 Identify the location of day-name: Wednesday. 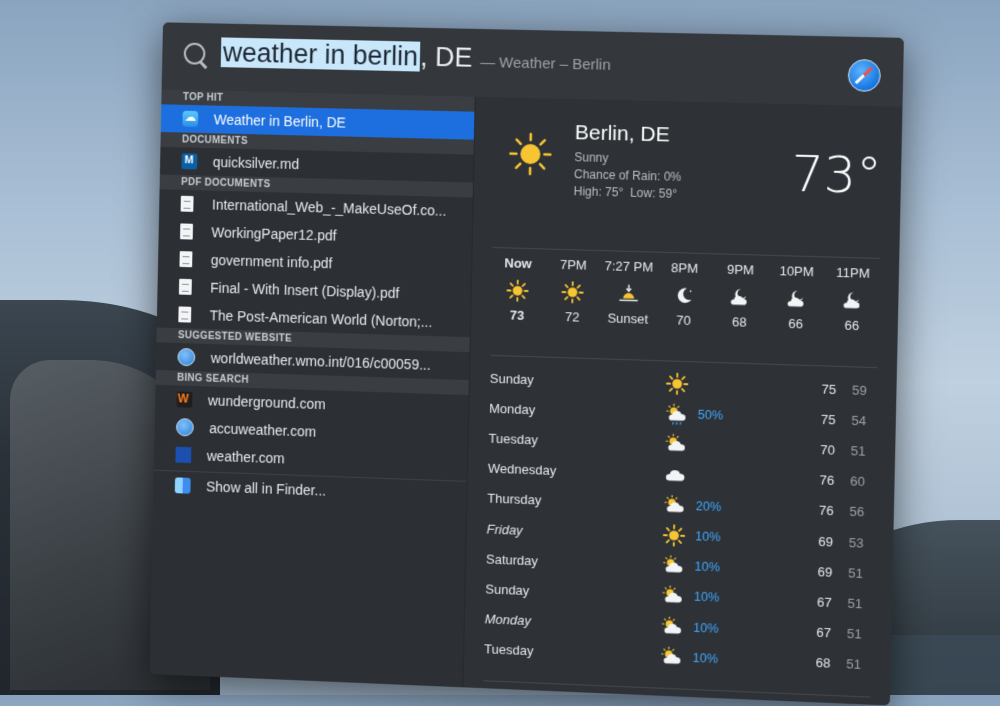
(576, 471).